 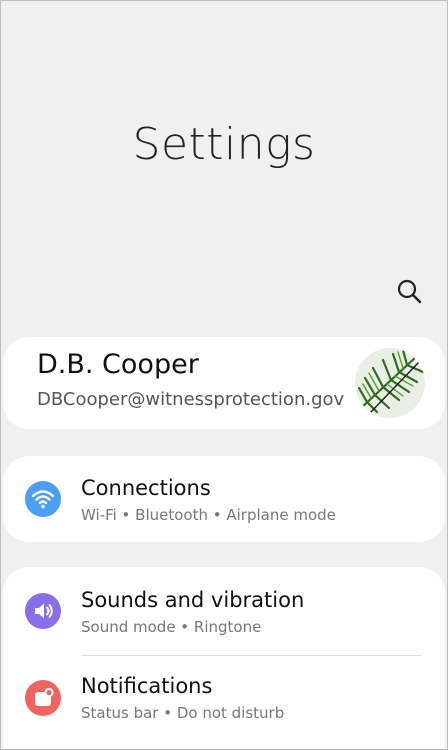 I want to click on account-name: D.B. Cooper, so click(x=118, y=364).